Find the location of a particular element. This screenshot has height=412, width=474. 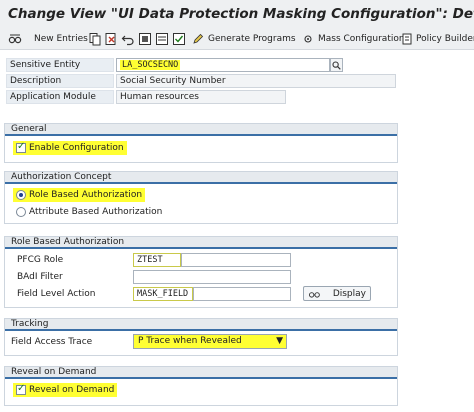

new-entries-label: New Entries is located at coordinates (61, 39).